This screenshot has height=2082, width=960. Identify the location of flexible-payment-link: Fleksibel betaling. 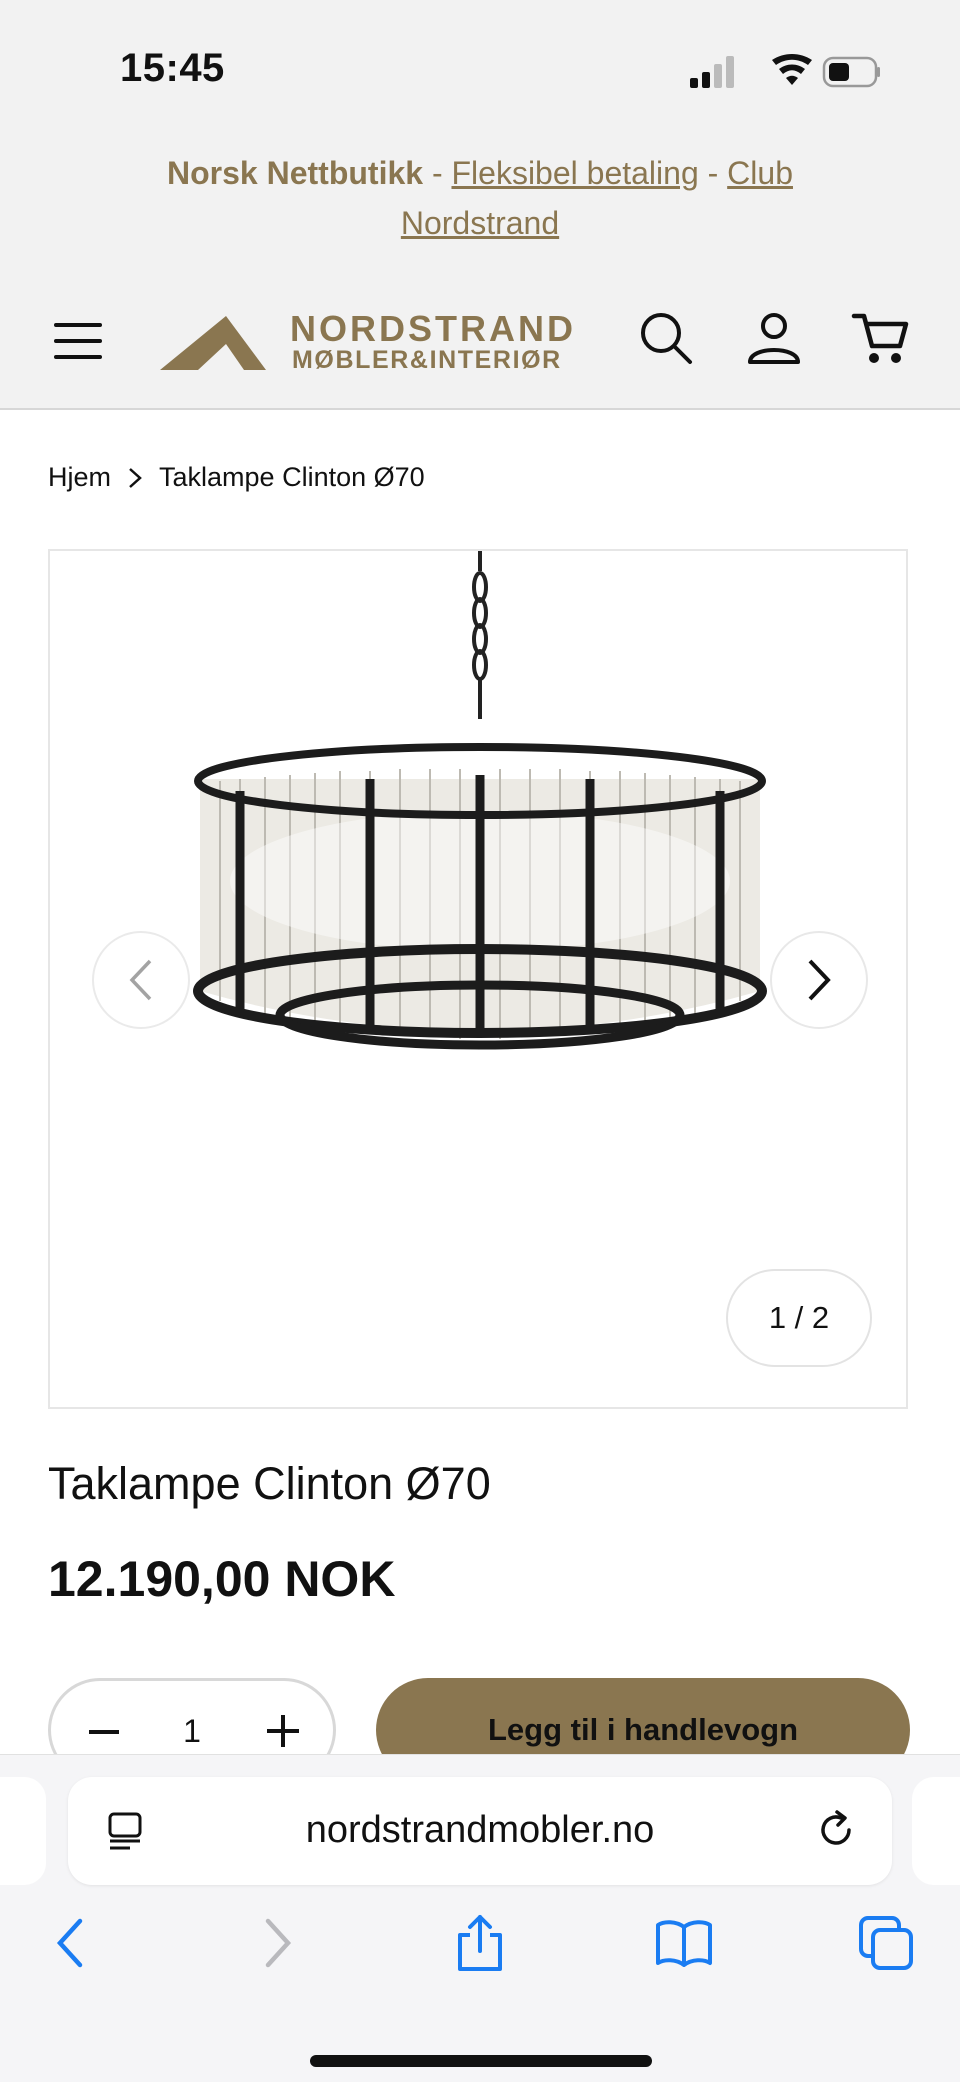
(574, 173).